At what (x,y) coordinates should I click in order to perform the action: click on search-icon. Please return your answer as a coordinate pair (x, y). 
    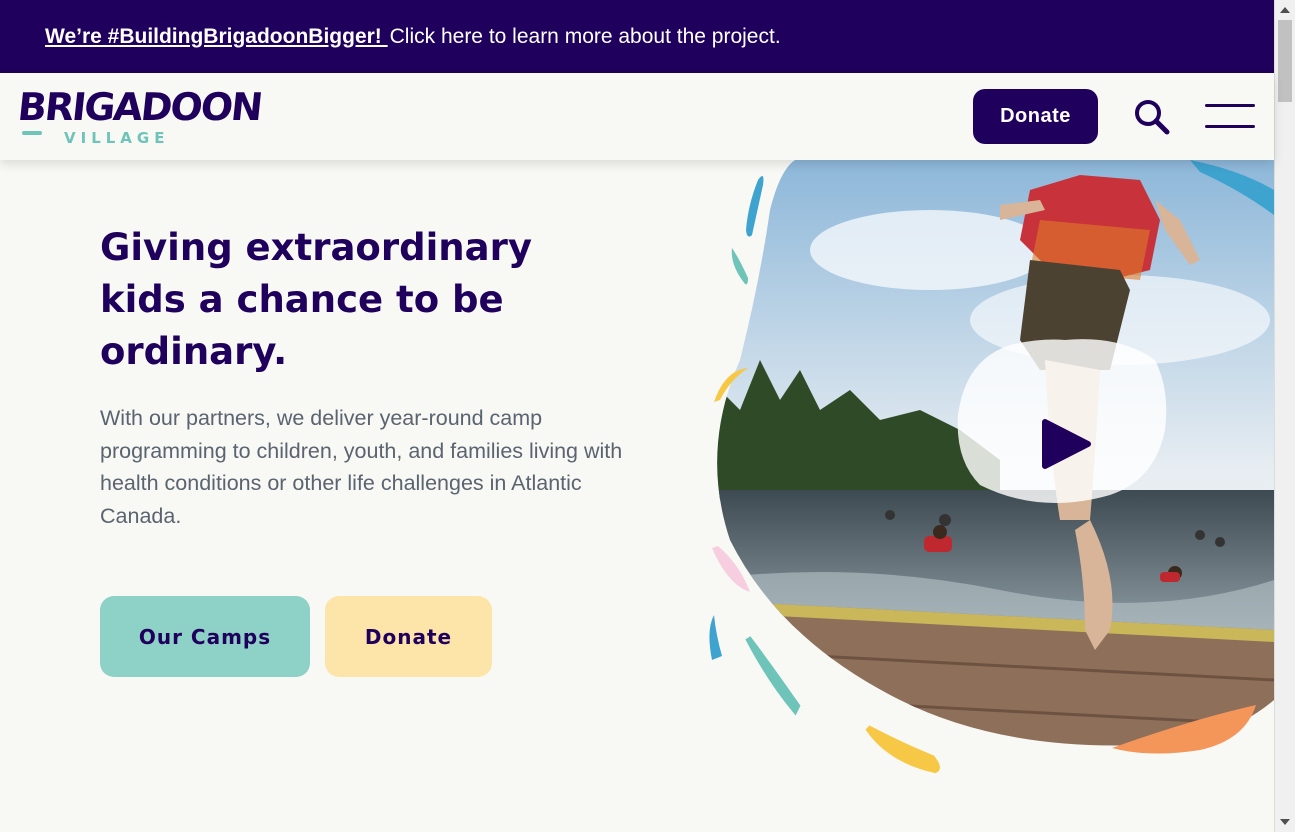
    Looking at the image, I should click on (1152, 117).